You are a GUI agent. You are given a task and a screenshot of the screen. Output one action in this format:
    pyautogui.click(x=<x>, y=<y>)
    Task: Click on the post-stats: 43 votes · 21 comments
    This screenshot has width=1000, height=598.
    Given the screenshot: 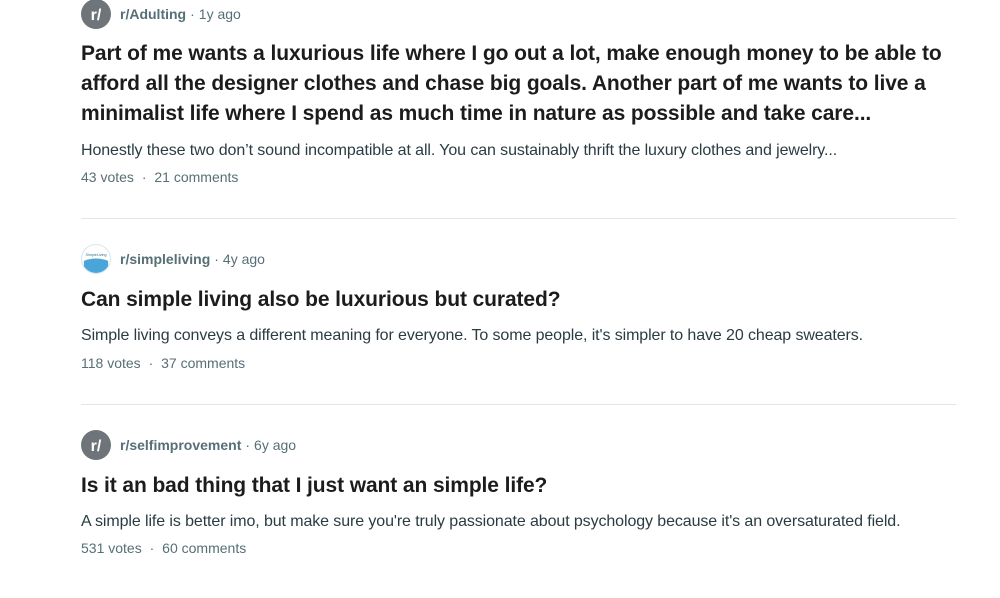 What is the action you would take?
    pyautogui.click(x=518, y=177)
    